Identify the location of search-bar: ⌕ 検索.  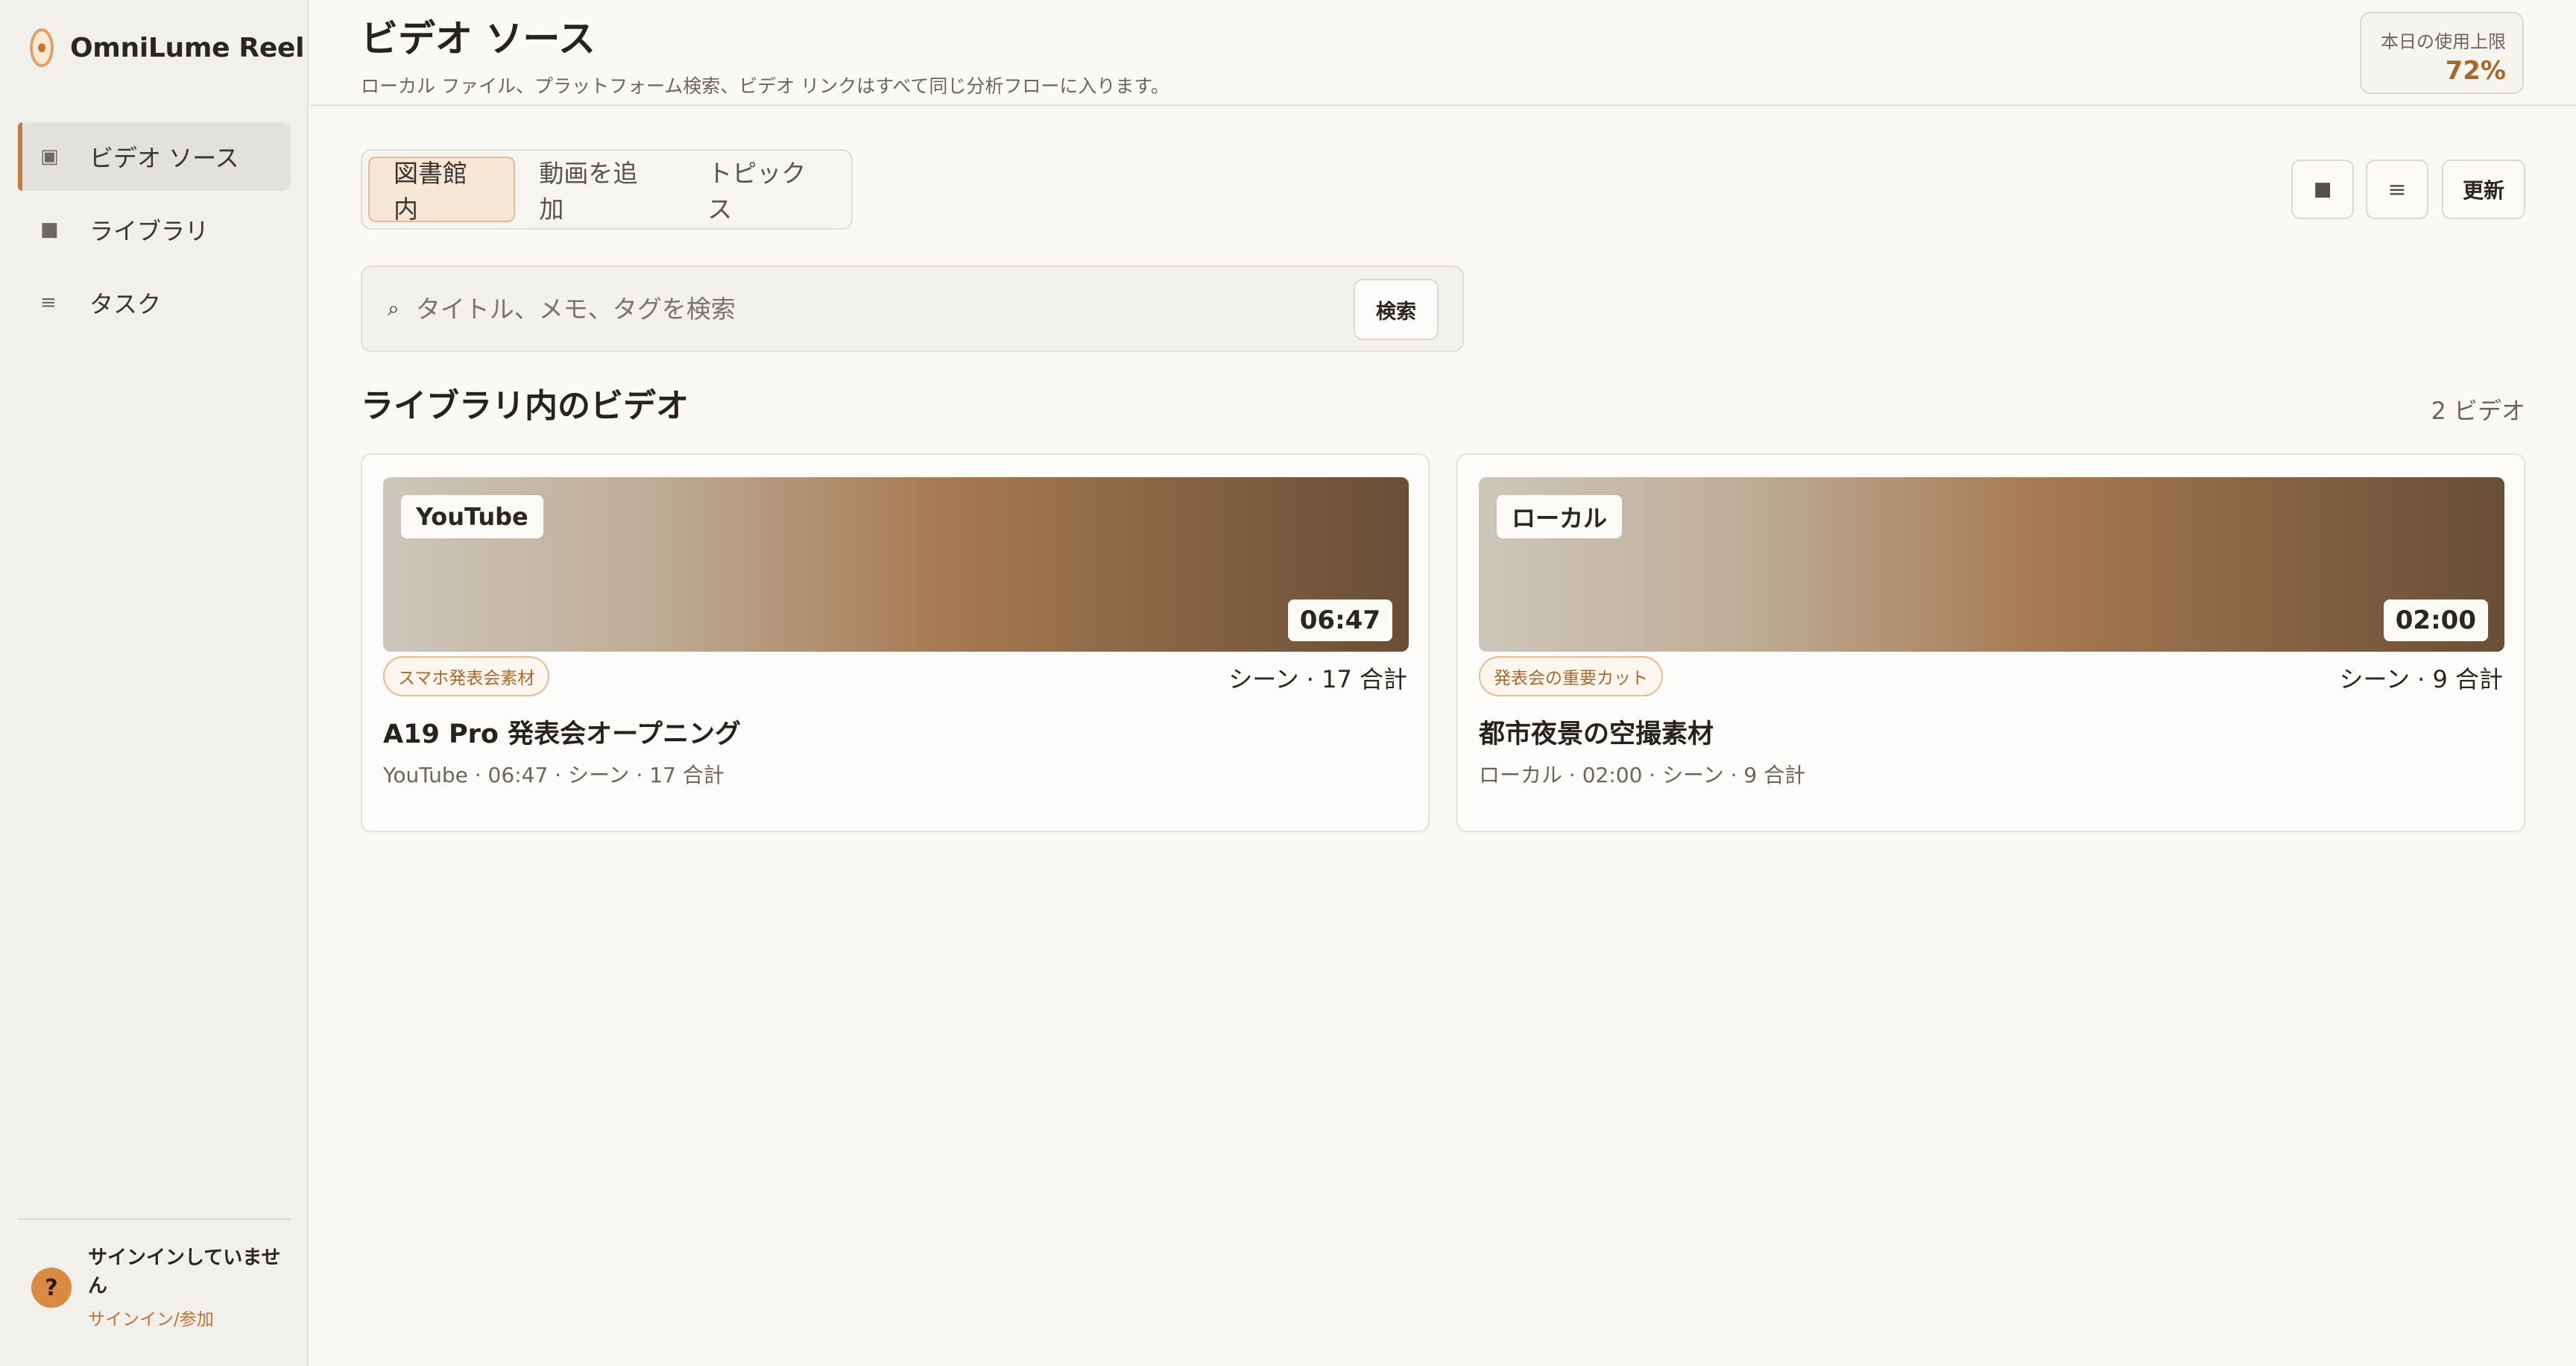
(913, 308).